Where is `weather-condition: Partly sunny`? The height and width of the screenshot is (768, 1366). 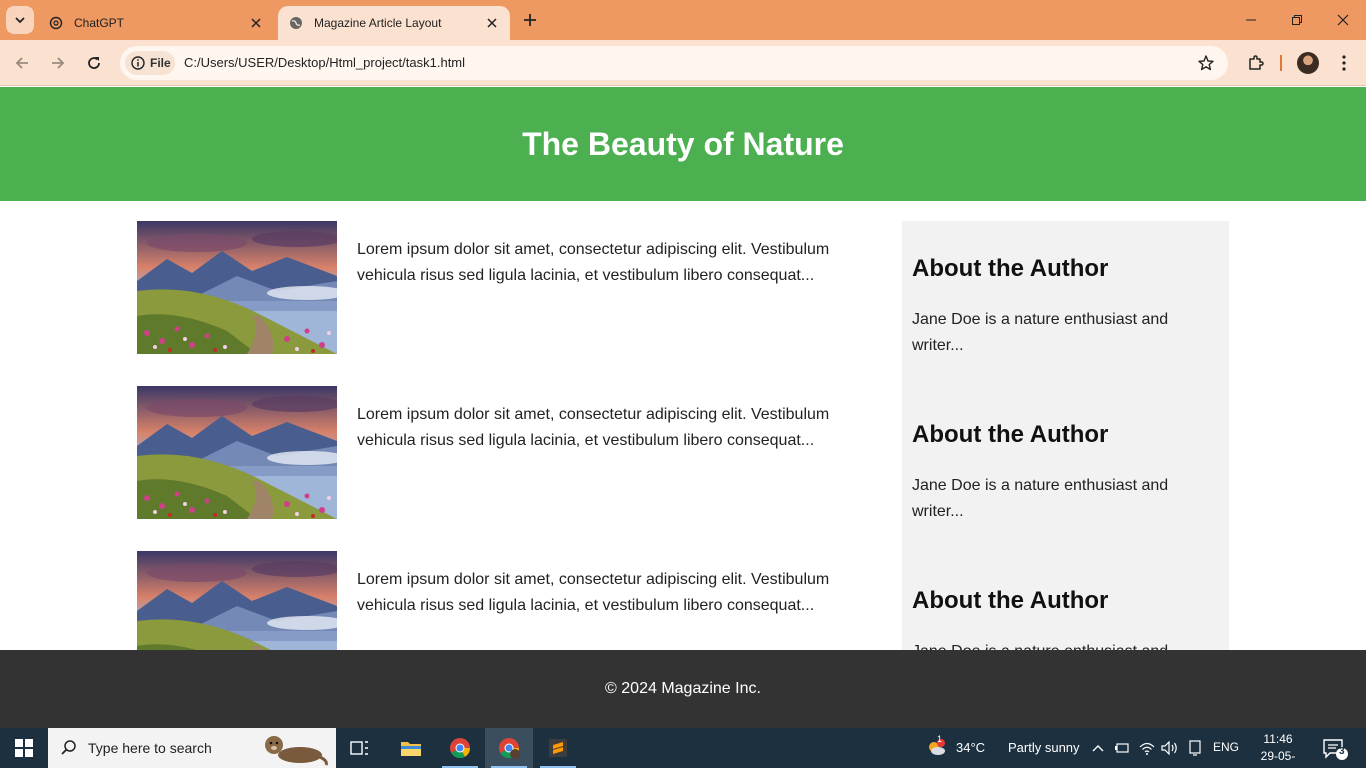
weather-condition: Partly sunny is located at coordinates (1044, 747).